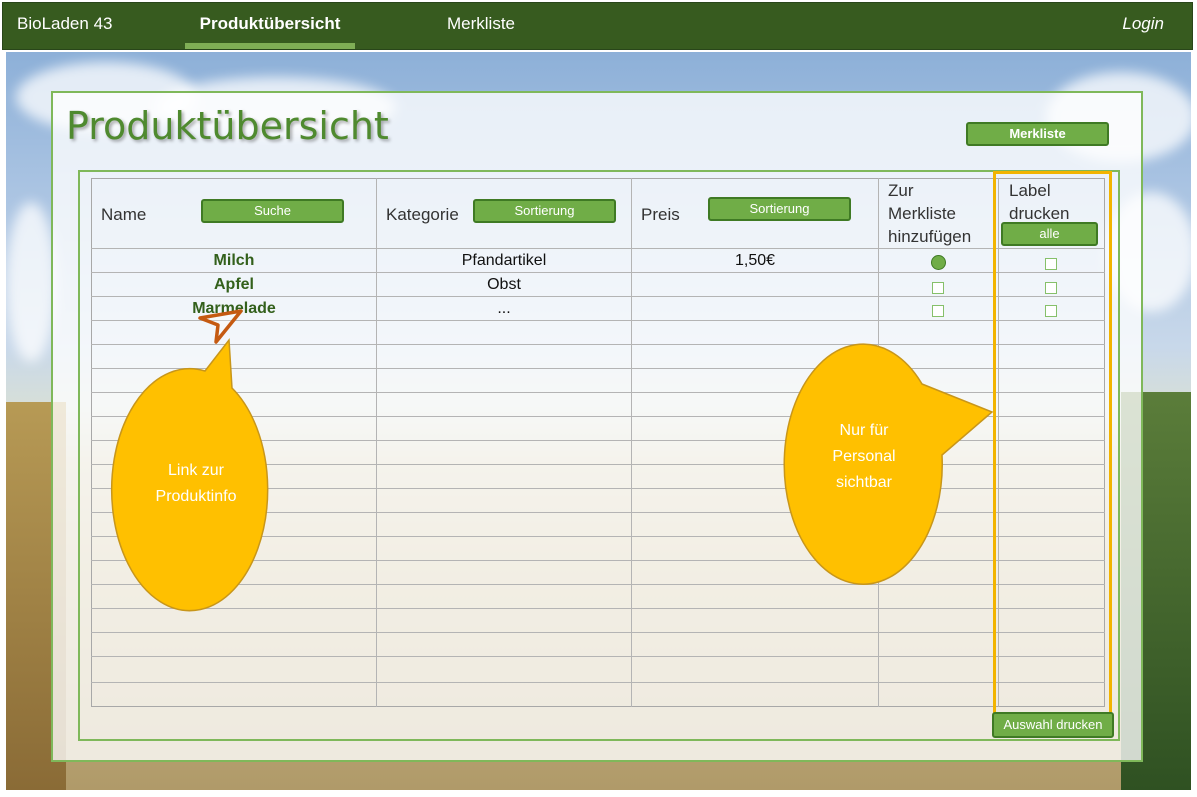 This screenshot has width=1197, height=797. What do you see at coordinates (196, 470) in the screenshot?
I see `callout-line: Link zur` at bounding box center [196, 470].